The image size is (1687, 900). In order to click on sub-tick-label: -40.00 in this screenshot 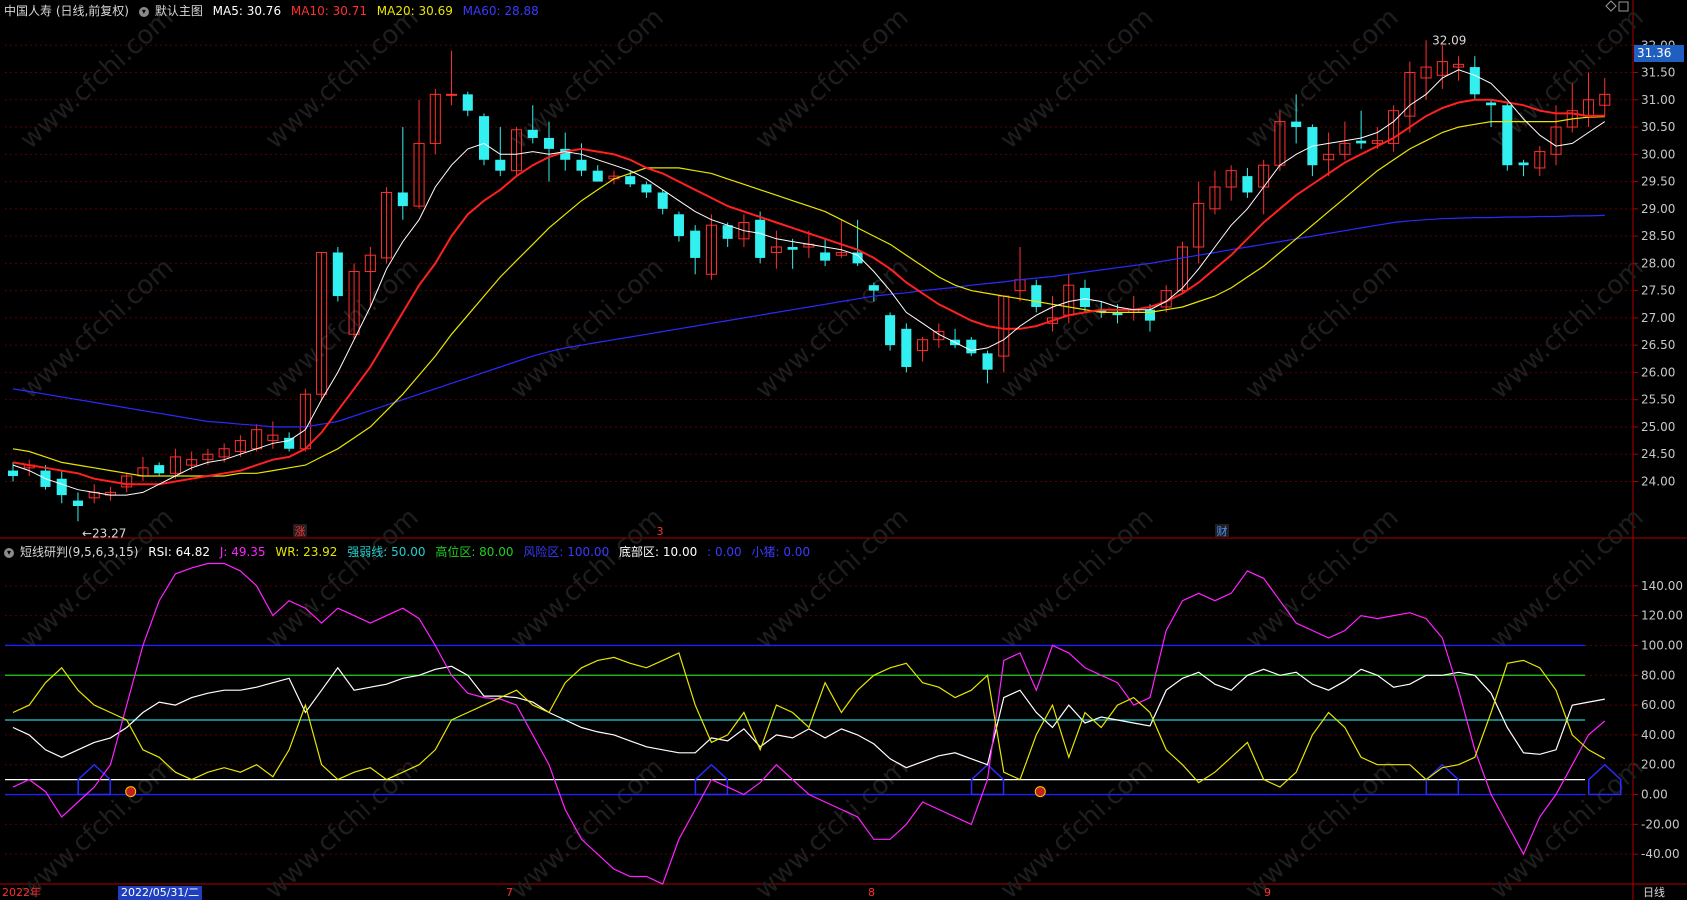, I will do `click(1660, 854)`.